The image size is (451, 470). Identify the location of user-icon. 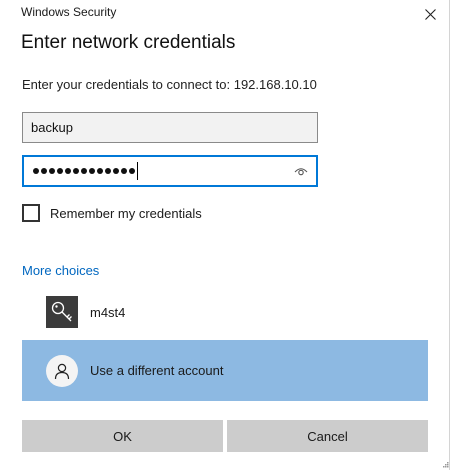
(62, 370).